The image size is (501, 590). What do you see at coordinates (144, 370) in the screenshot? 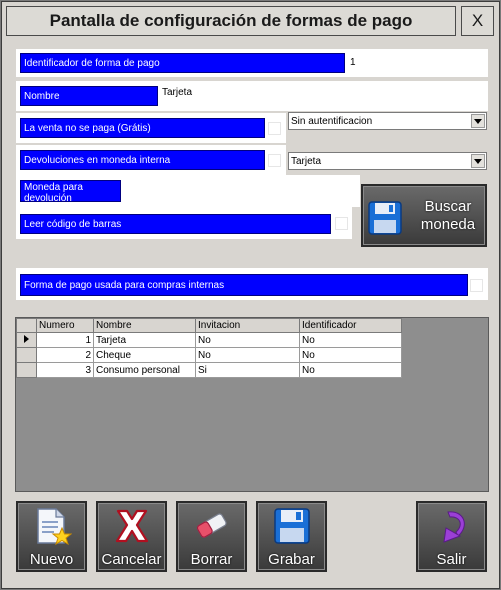
I see `cell-nombre: Consumo personal` at bounding box center [144, 370].